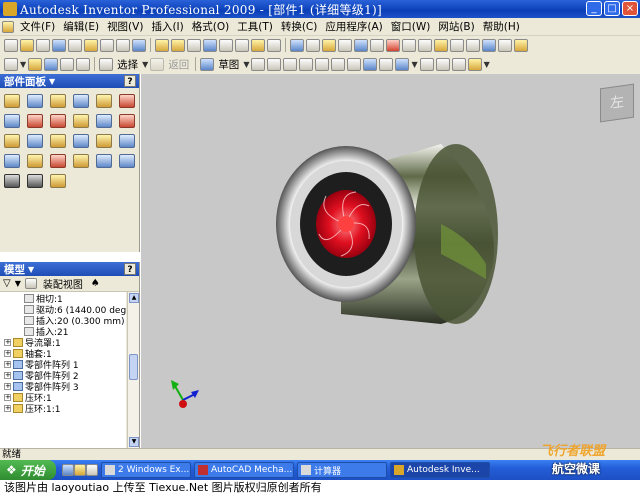 This screenshot has width=640, height=496. Describe the element at coordinates (67, 64) in the screenshot. I see `undo-icon` at that location.